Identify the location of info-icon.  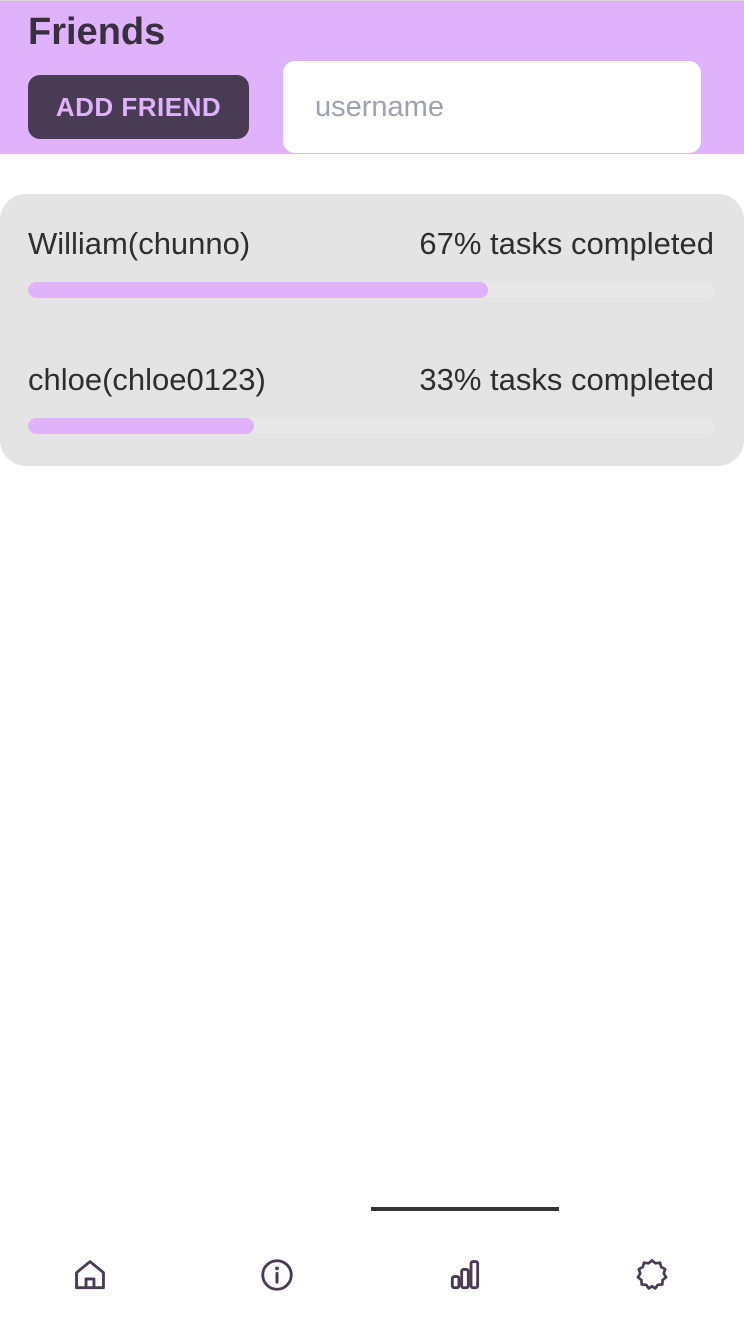
(277, 1275).